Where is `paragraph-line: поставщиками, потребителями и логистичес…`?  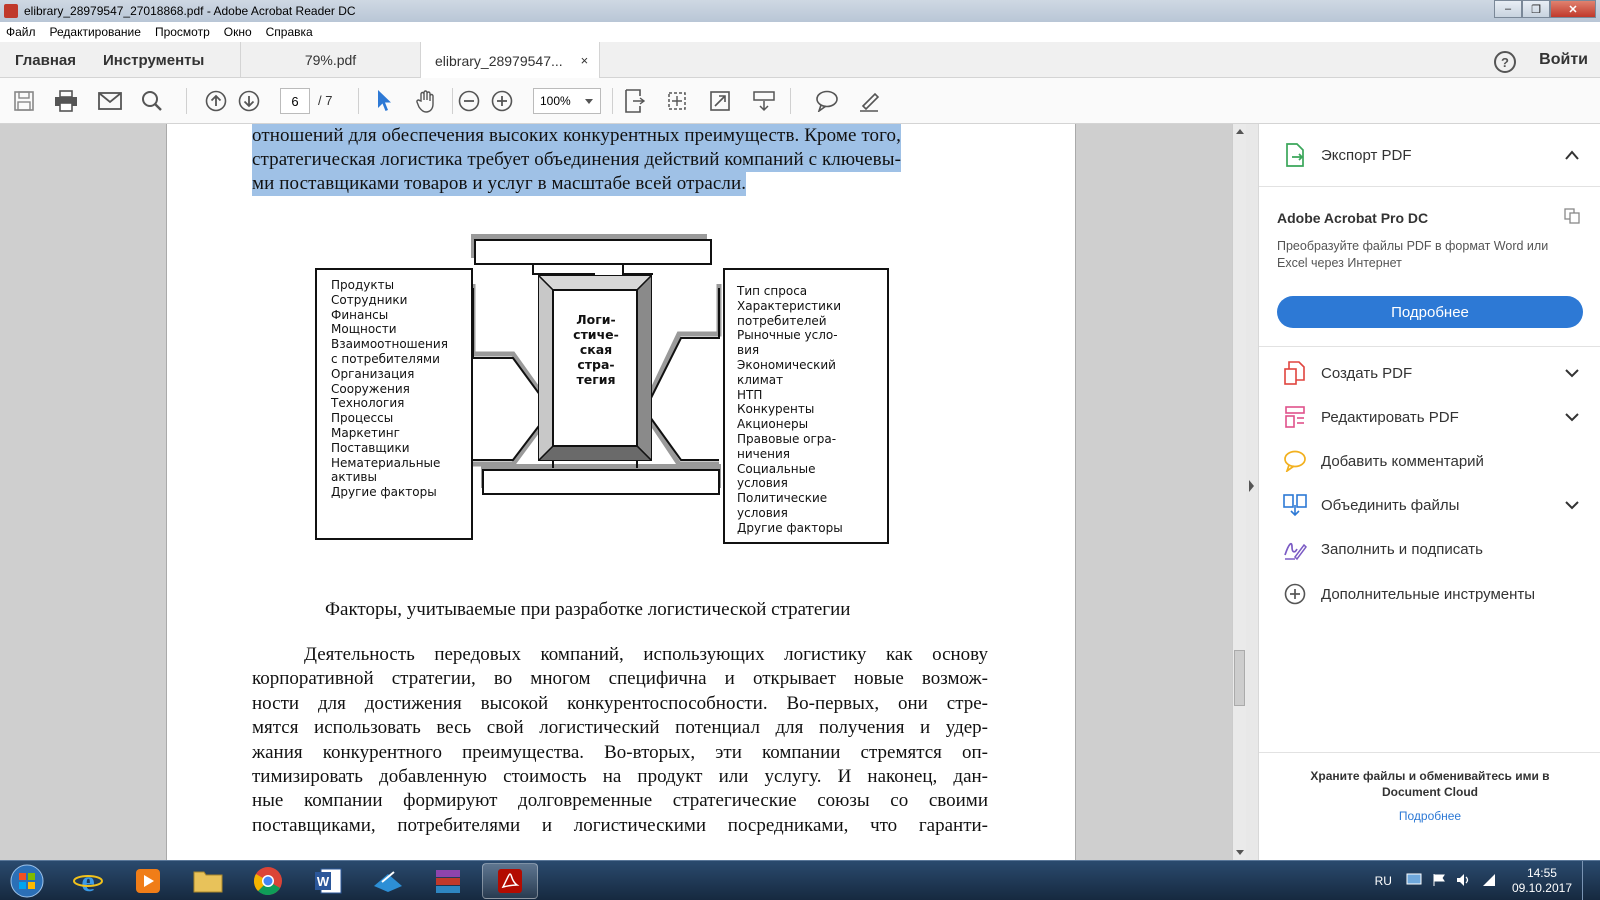
paragraph-line: поставщиками, потребителями и логистичес… is located at coordinates (620, 825).